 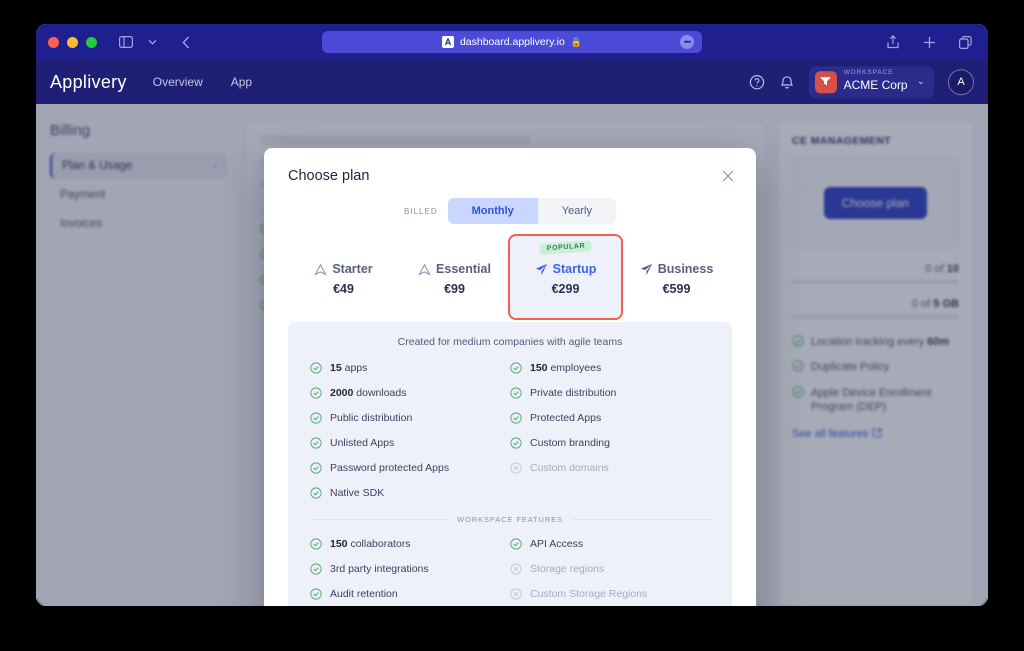 What do you see at coordinates (379, 544) in the screenshot?
I see `feature-text: collaborators` at bounding box center [379, 544].